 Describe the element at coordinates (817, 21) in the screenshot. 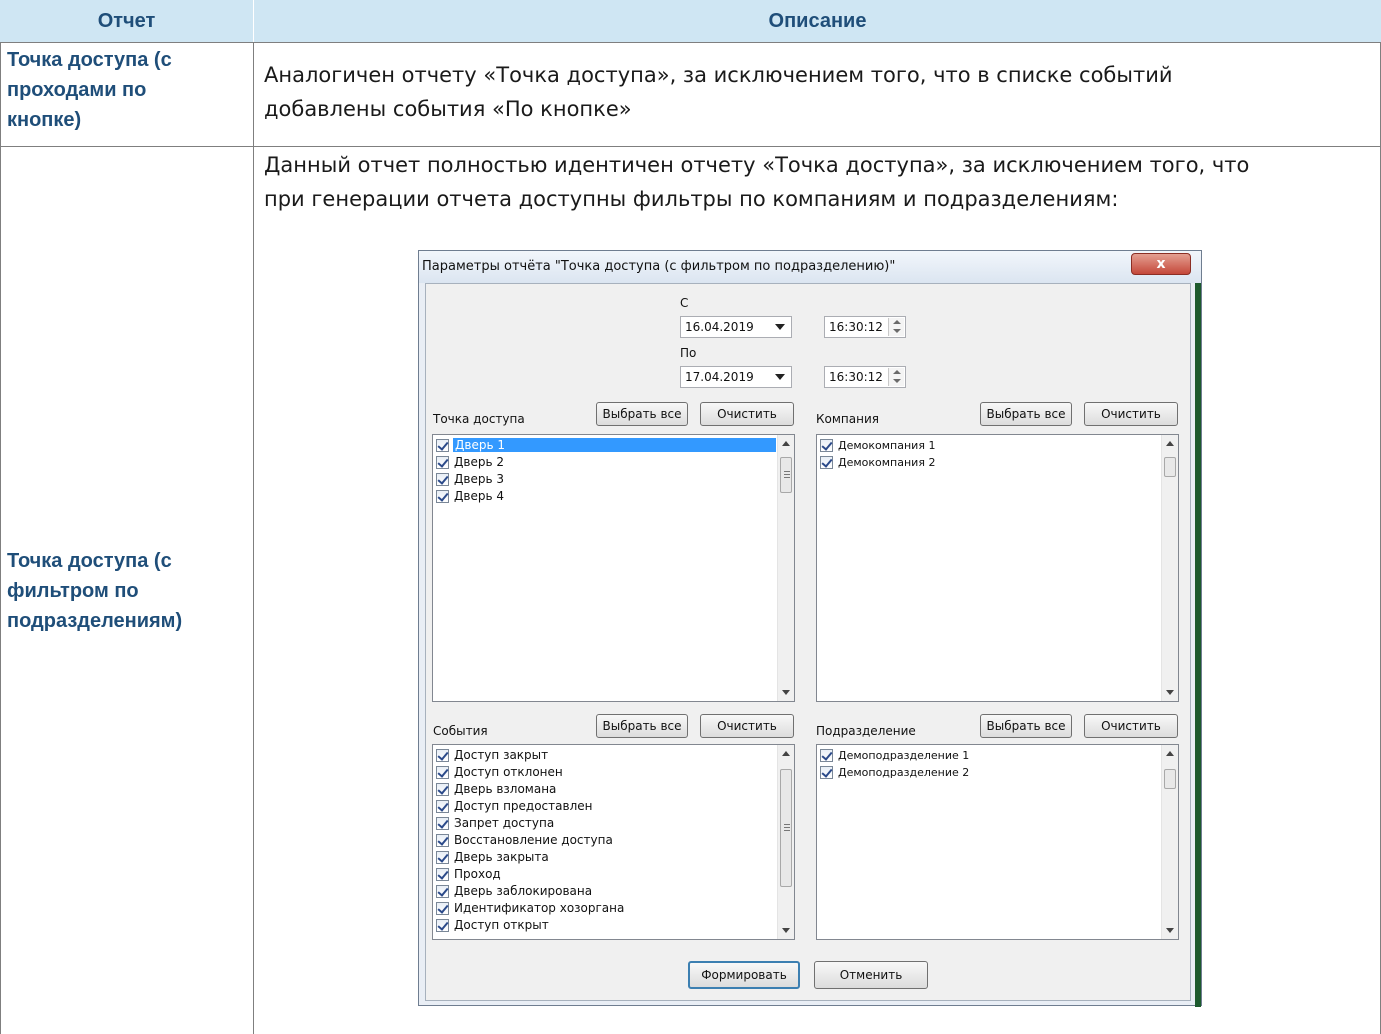

I see `header-description: Описание` at that location.